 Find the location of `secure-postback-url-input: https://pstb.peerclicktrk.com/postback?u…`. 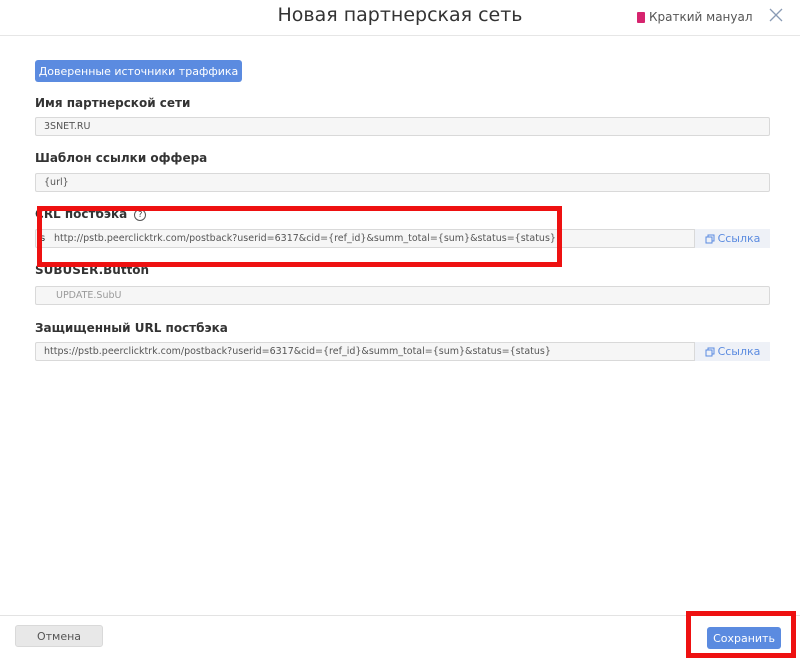

secure-postback-url-input: https://pstb.peerclicktrk.com/postback?u… is located at coordinates (402, 351).